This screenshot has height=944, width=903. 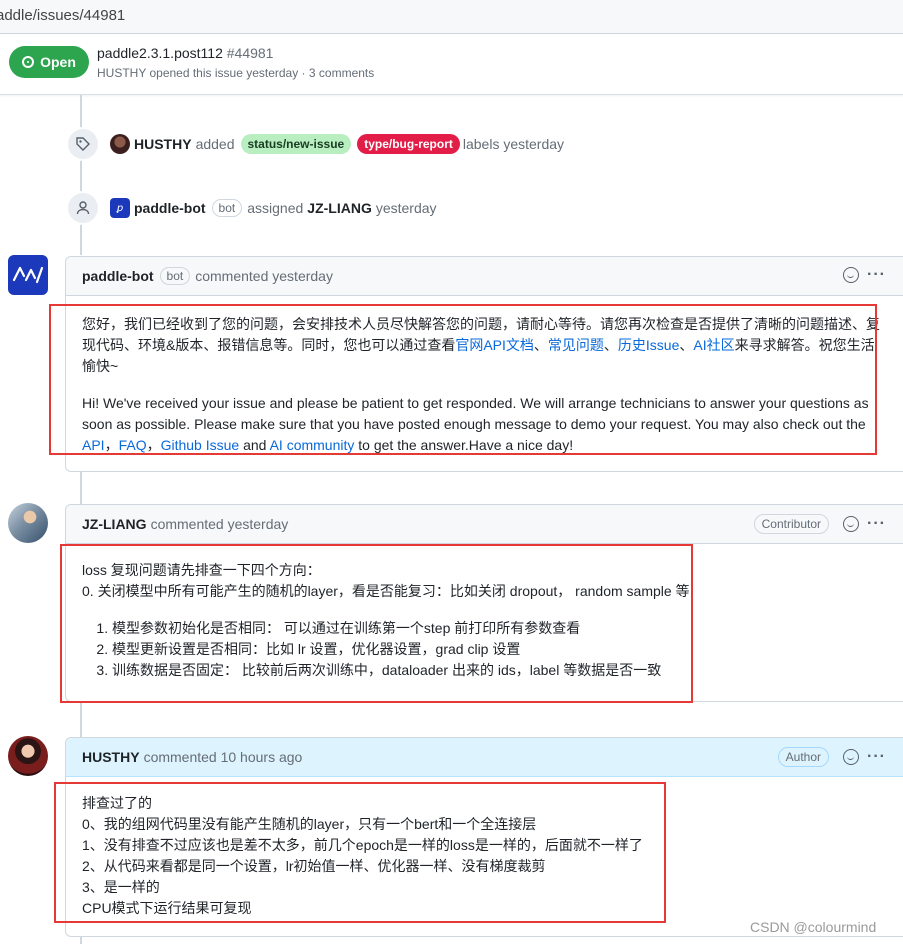 What do you see at coordinates (28, 62) in the screenshot?
I see `issue-opened-icon` at bounding box center [28, 62].